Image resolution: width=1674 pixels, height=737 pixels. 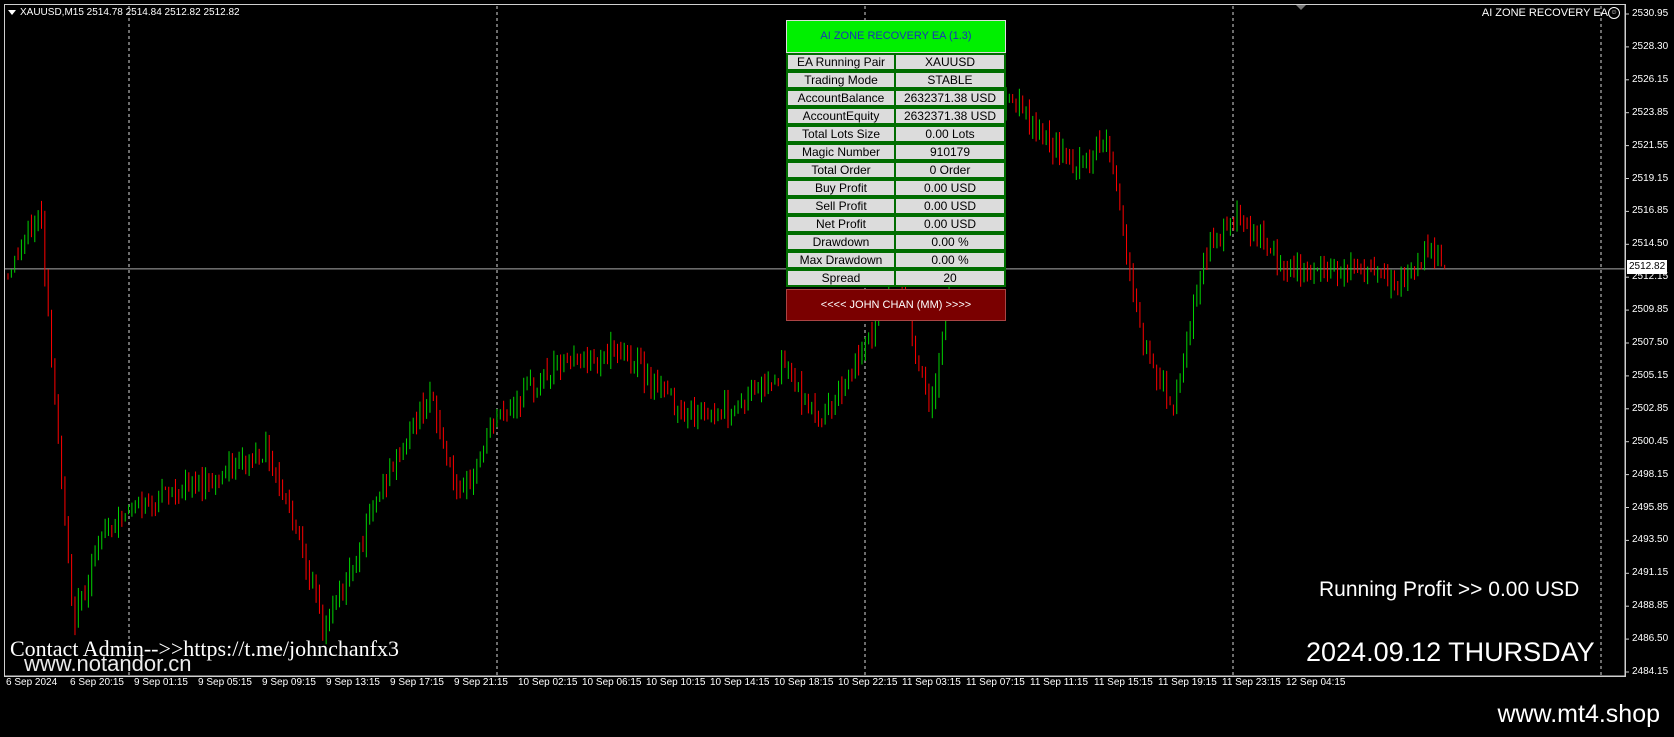 I want to click on price-tick-label: 2519.15, so click(x=1650, y=178).